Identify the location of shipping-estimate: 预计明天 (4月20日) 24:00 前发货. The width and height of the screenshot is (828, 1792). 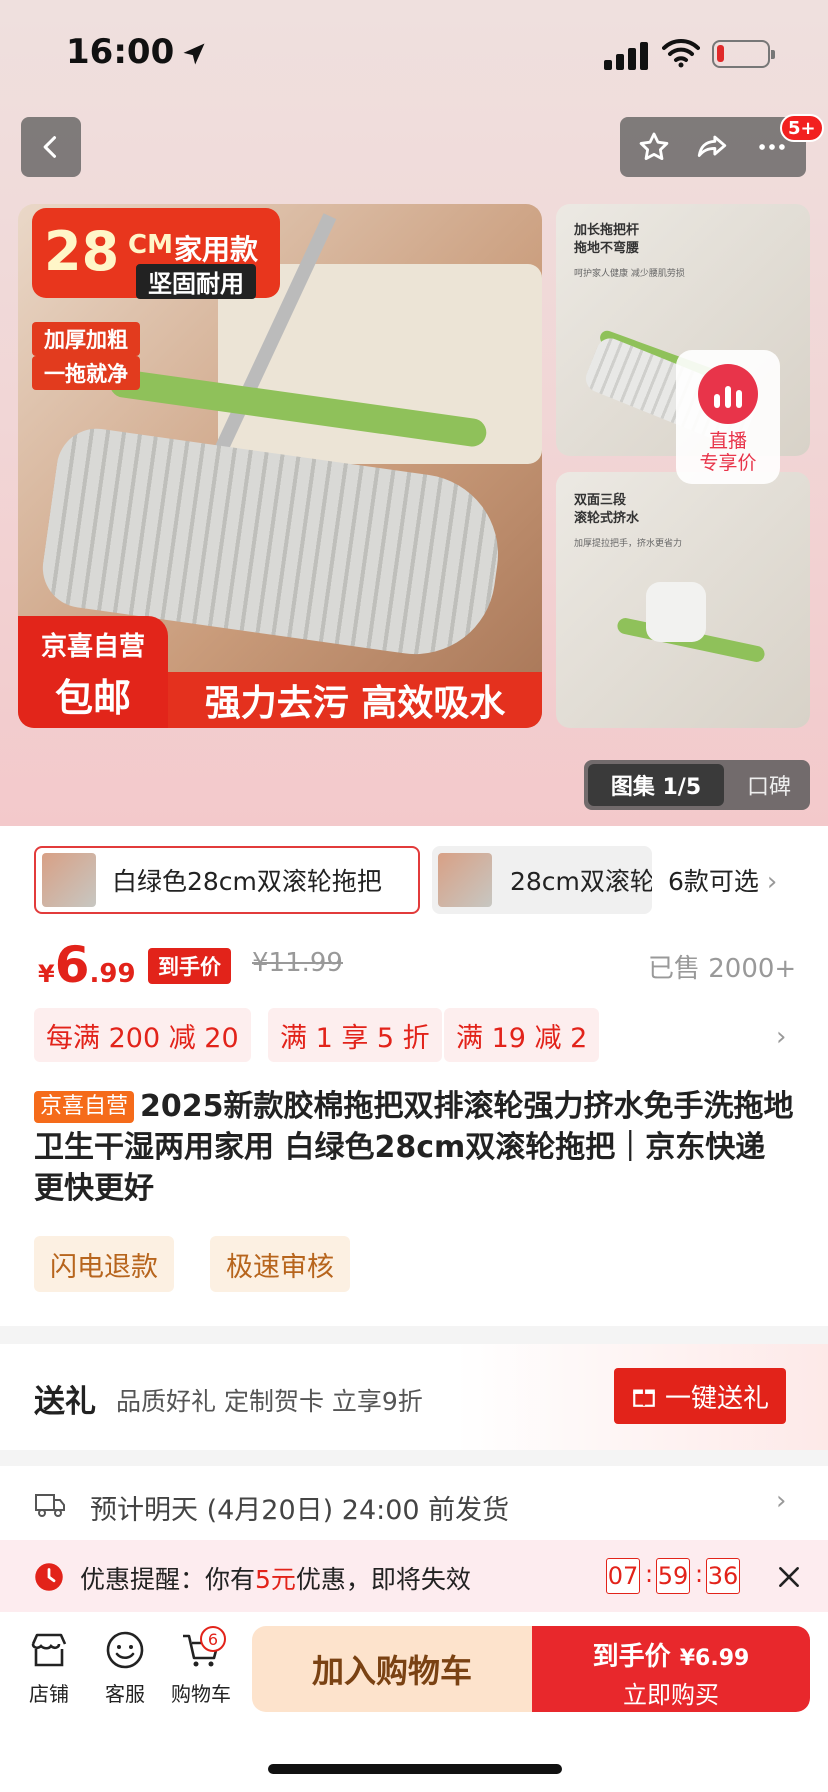
(300, 1510).